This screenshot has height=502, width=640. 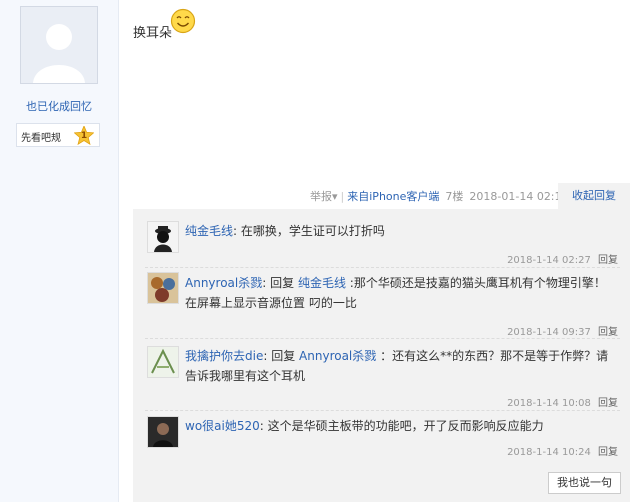 What do you see at coordinates (405, 426) in the screenshot?
I see `reply-text: 这个是华硕主板带的功能吧，开了反而影响反应能力` at bounding box center [405, 426].